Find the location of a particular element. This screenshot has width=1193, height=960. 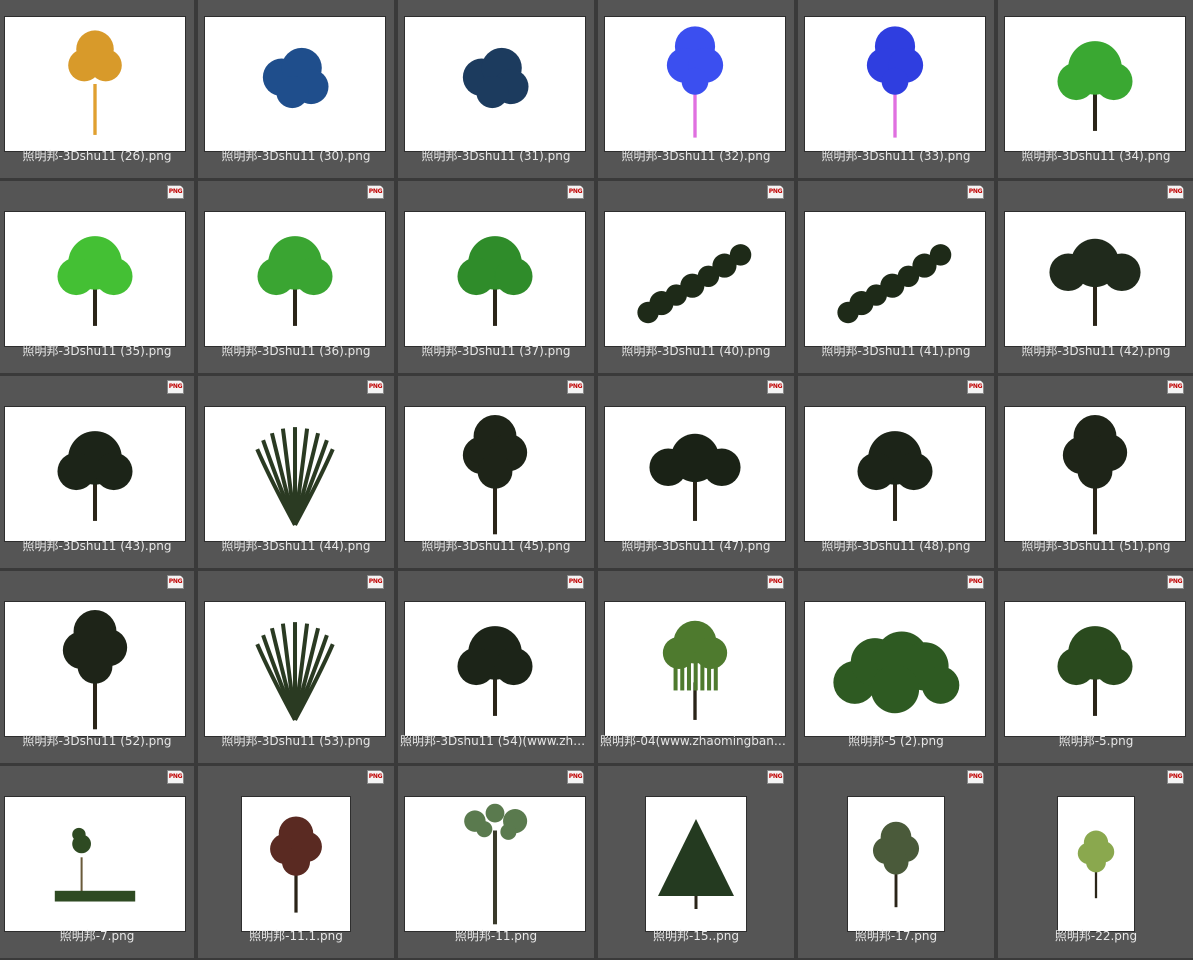

file-item: PNG 照明邦-3Dshu11 (35).png is located at coordinates (97, 277).